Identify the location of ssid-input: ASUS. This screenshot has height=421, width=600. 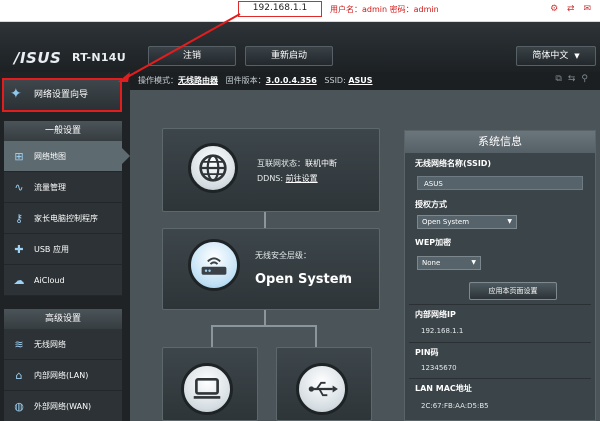
(500, 183).